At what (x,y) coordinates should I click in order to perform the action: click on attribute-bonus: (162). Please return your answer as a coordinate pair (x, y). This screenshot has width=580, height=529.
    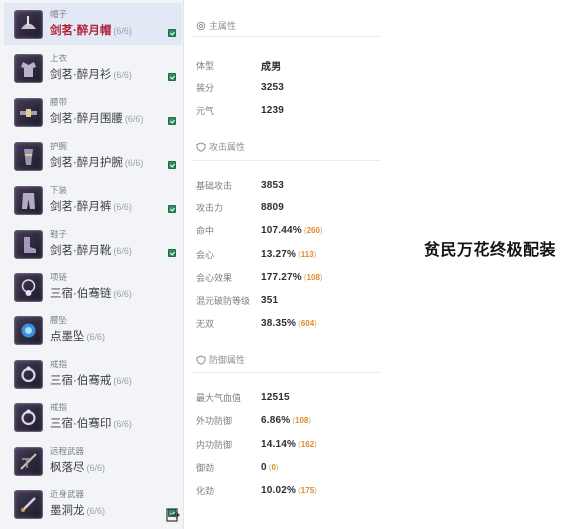
    Looking at the image, I should click on (307, 444).